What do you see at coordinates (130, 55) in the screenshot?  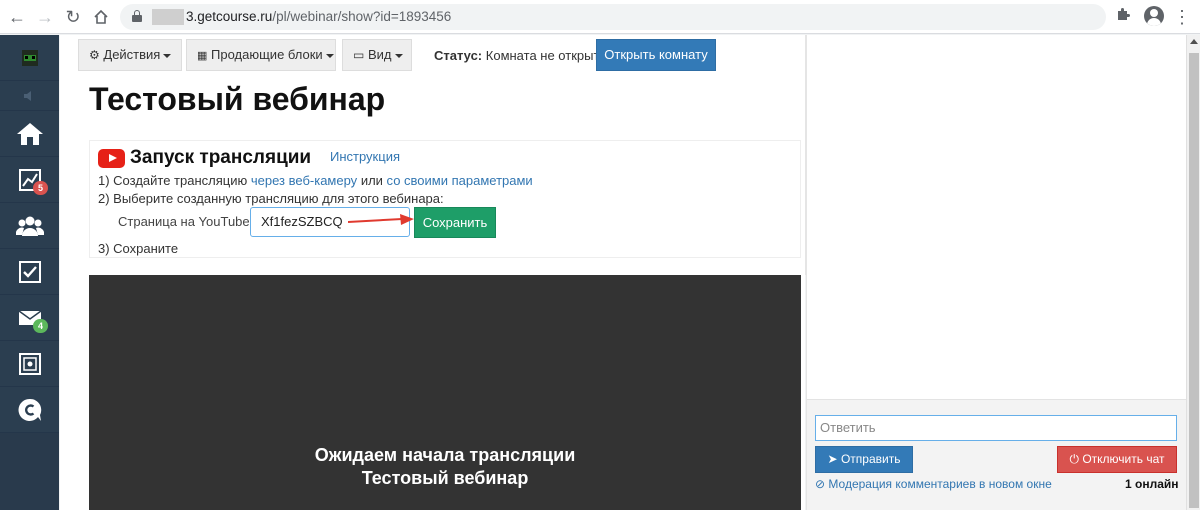 I see `actions-dropdown: ⚙ Действия` at bounding box center [130, 55].